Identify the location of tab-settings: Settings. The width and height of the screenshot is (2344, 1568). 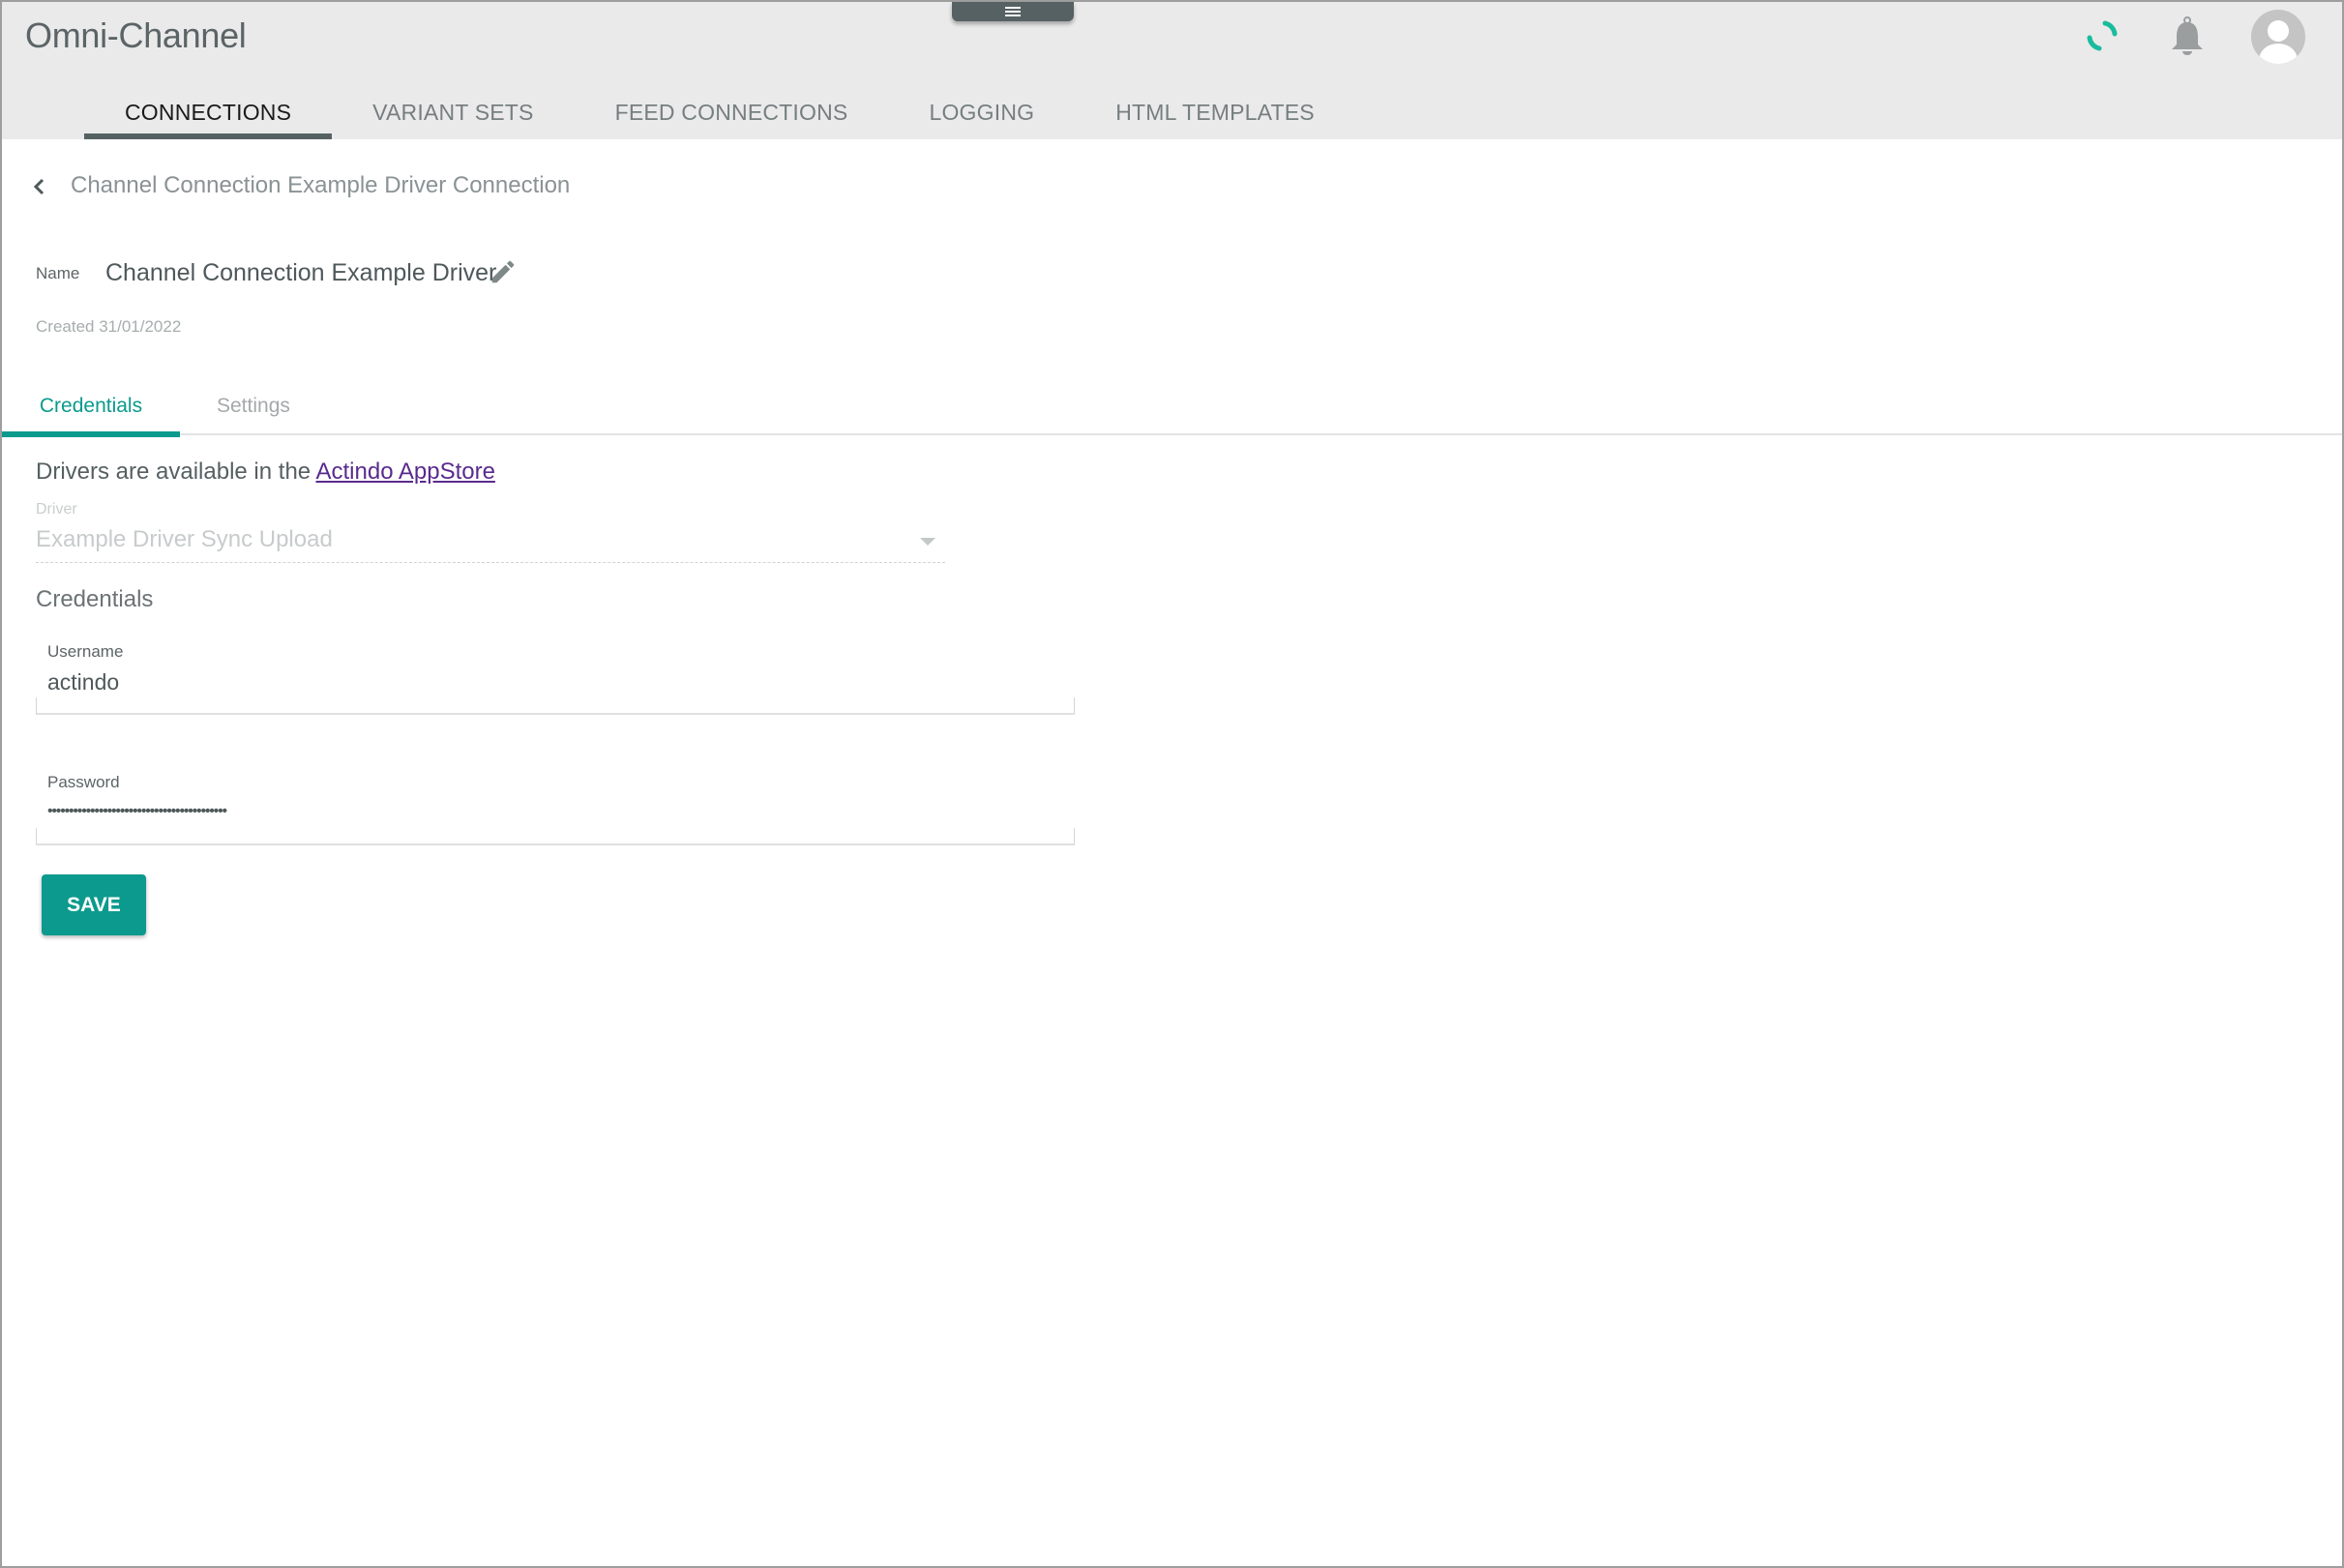
(253, 406).